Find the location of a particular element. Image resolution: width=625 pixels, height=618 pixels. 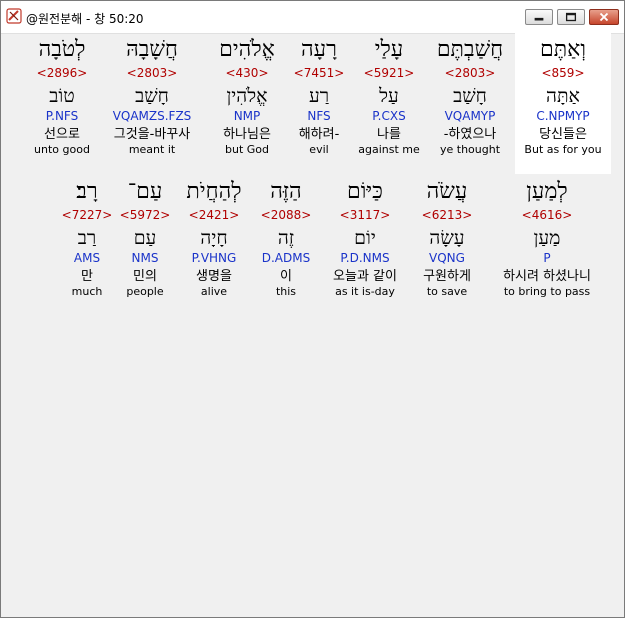

hebrew-word: לְמַעַן is located at coordinates (547, 191).